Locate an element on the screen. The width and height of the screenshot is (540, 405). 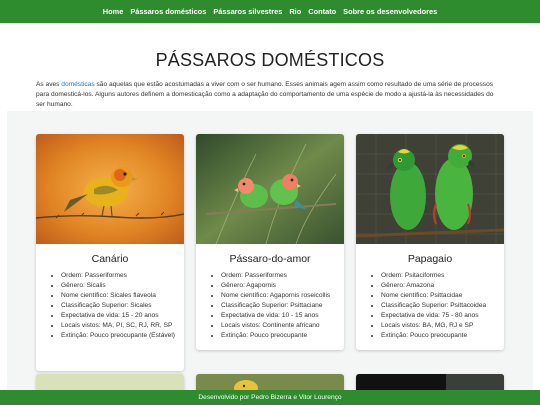
fact-item: Expectativa de vida: 75 - 80 anos is located at coordinates (439, 316).